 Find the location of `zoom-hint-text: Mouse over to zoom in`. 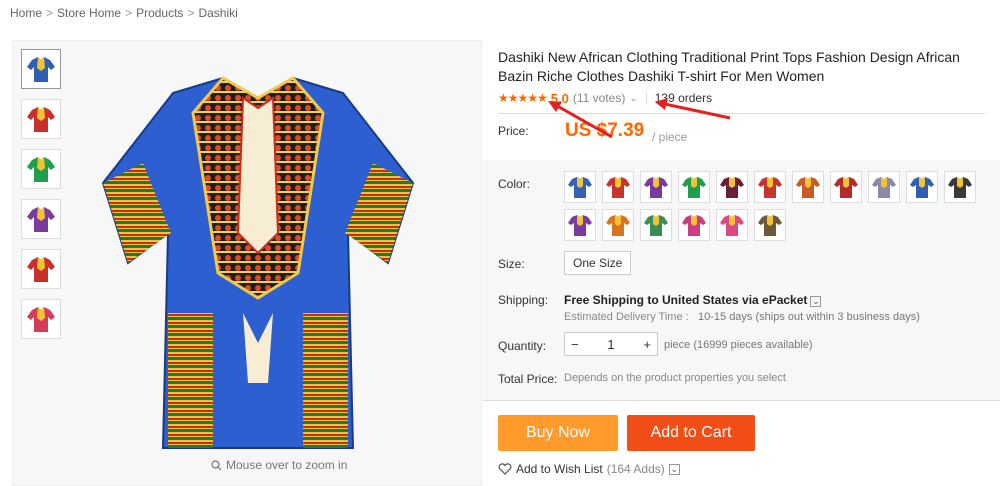

zoom-hint-text: Mouse over to zoom in is located at coordinates (287, 465).